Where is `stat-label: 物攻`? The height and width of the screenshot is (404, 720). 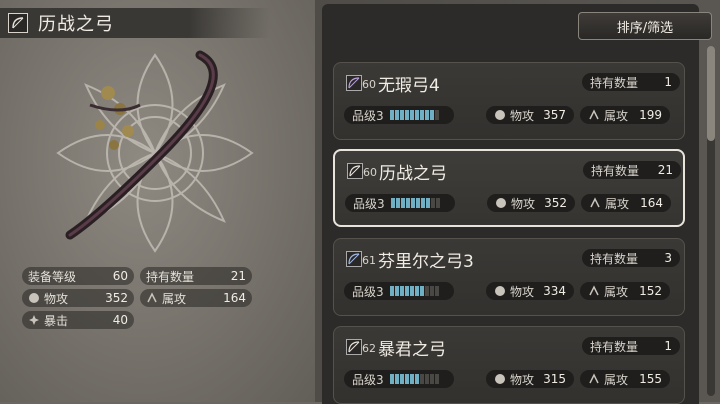 stat-label: 物攻 is located at coordinates (56, 298).